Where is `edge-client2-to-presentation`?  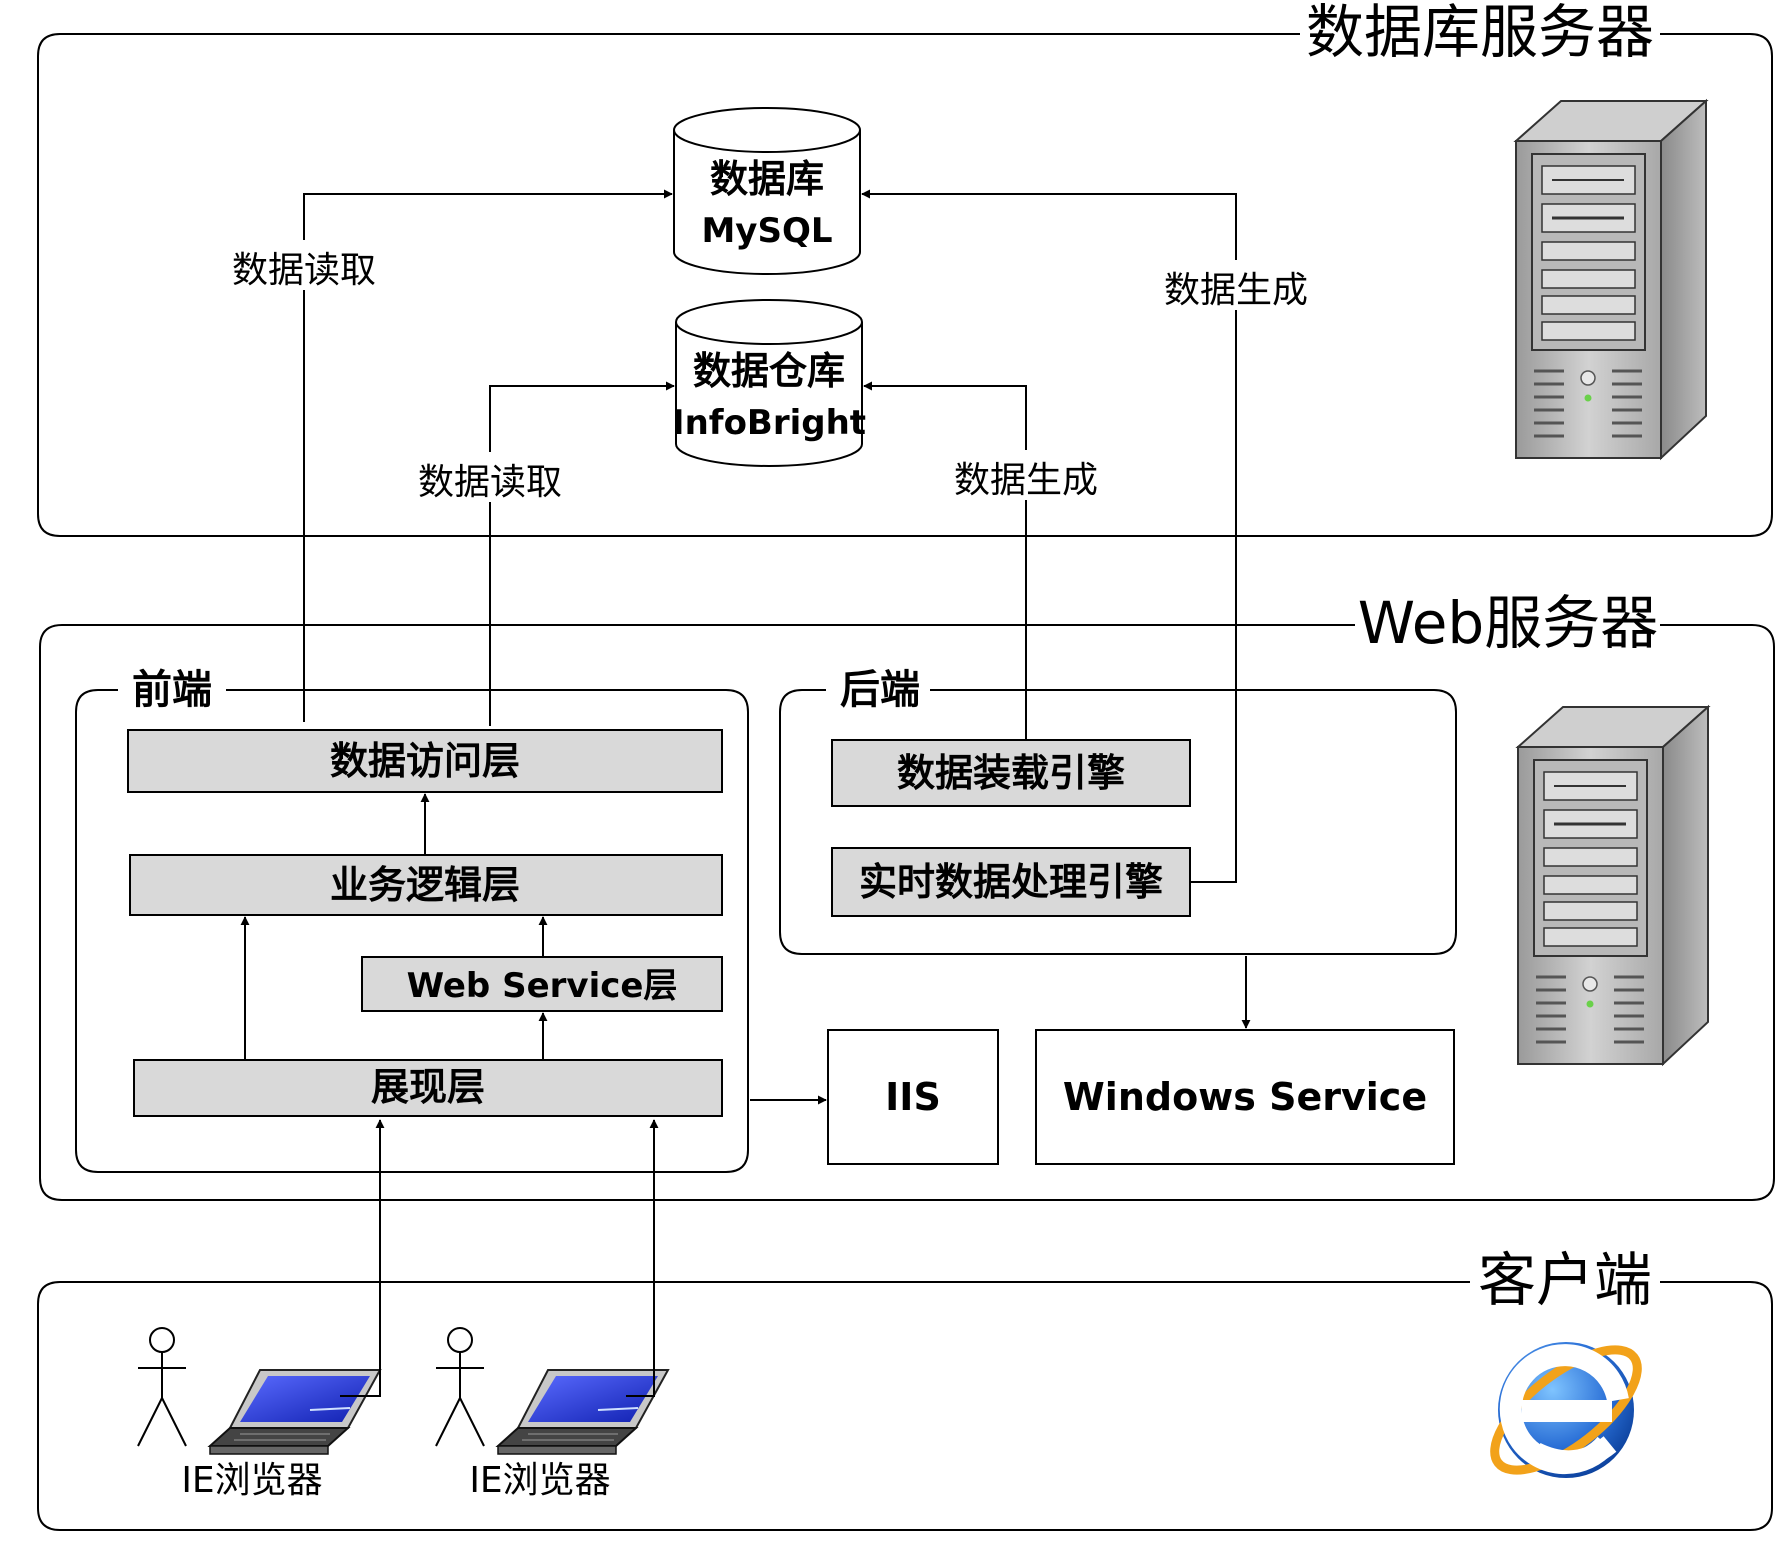 edge-client2-to-presentation is located at coordinates (642, 1258).